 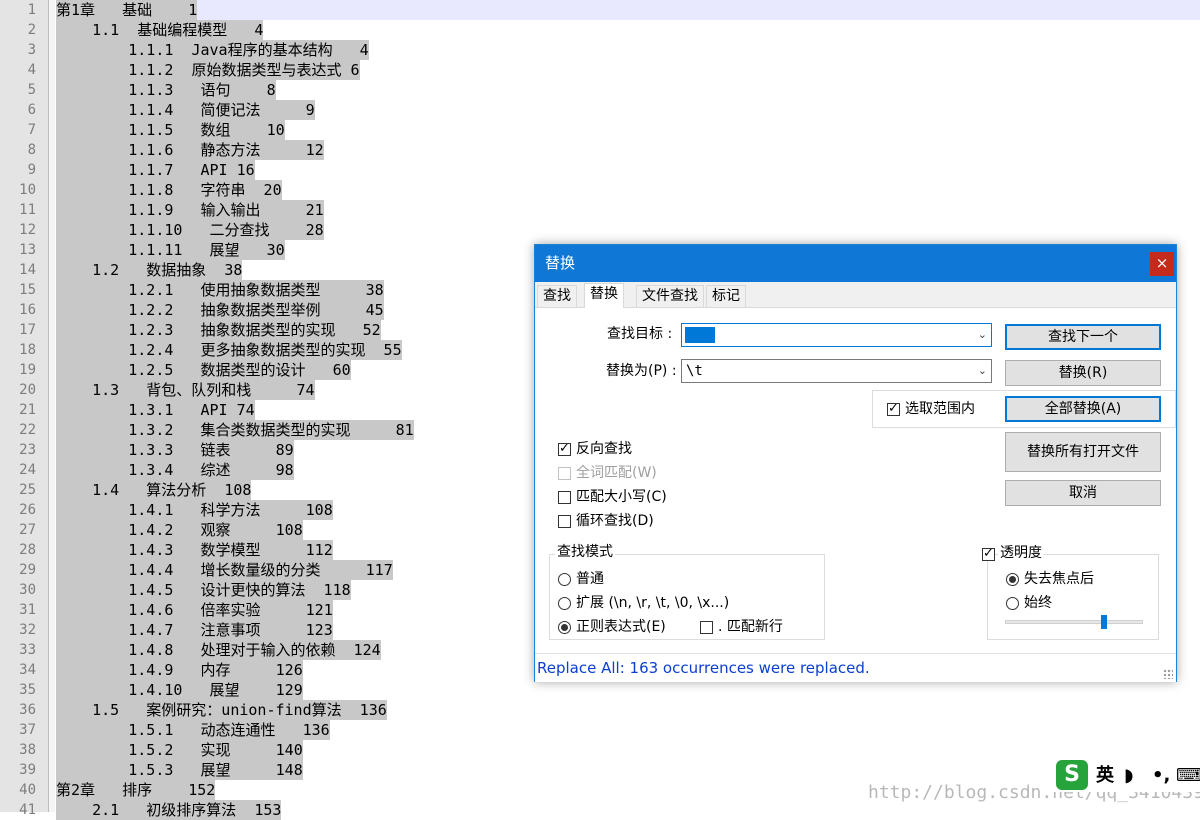 What do you see at coordinates (27, 270) in the screenshot?
I see `line-number: 14` at bounding box center [27, 270].